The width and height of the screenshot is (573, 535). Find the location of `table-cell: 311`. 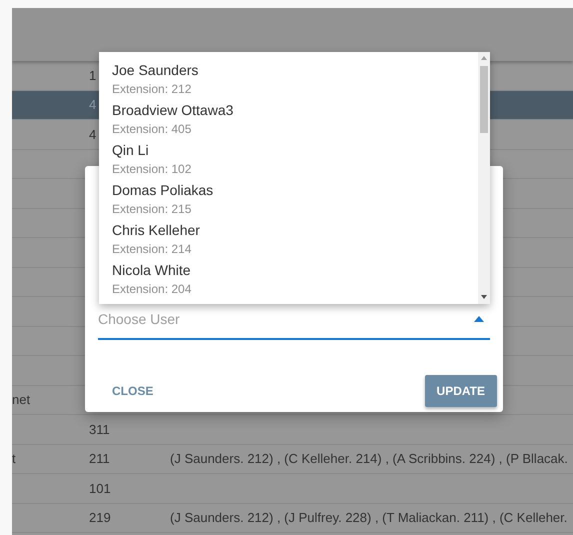

table-cell: 311 is located at coordinates (99, 429).